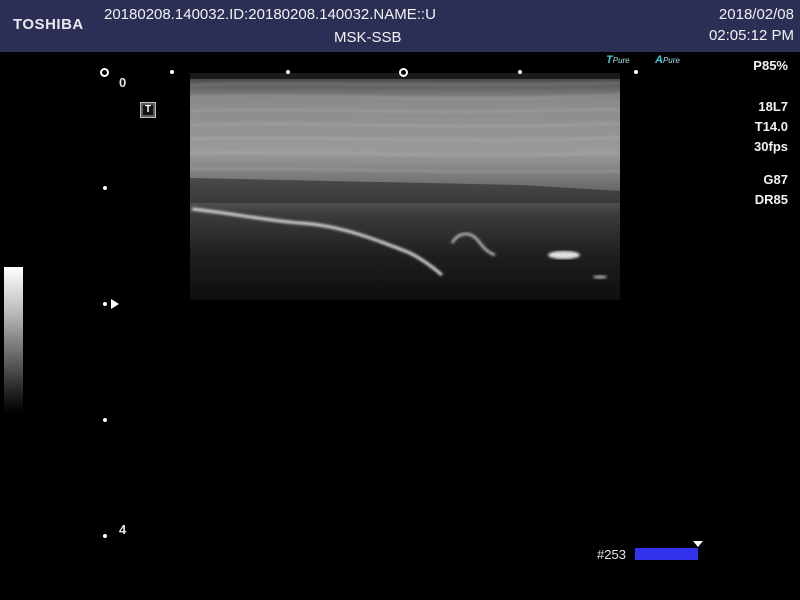 The height and width of the screenshot is (600, 800). Describe the element at coordinates (659, 60) in the screenshot. I see `apure-prefix: A` at that location.